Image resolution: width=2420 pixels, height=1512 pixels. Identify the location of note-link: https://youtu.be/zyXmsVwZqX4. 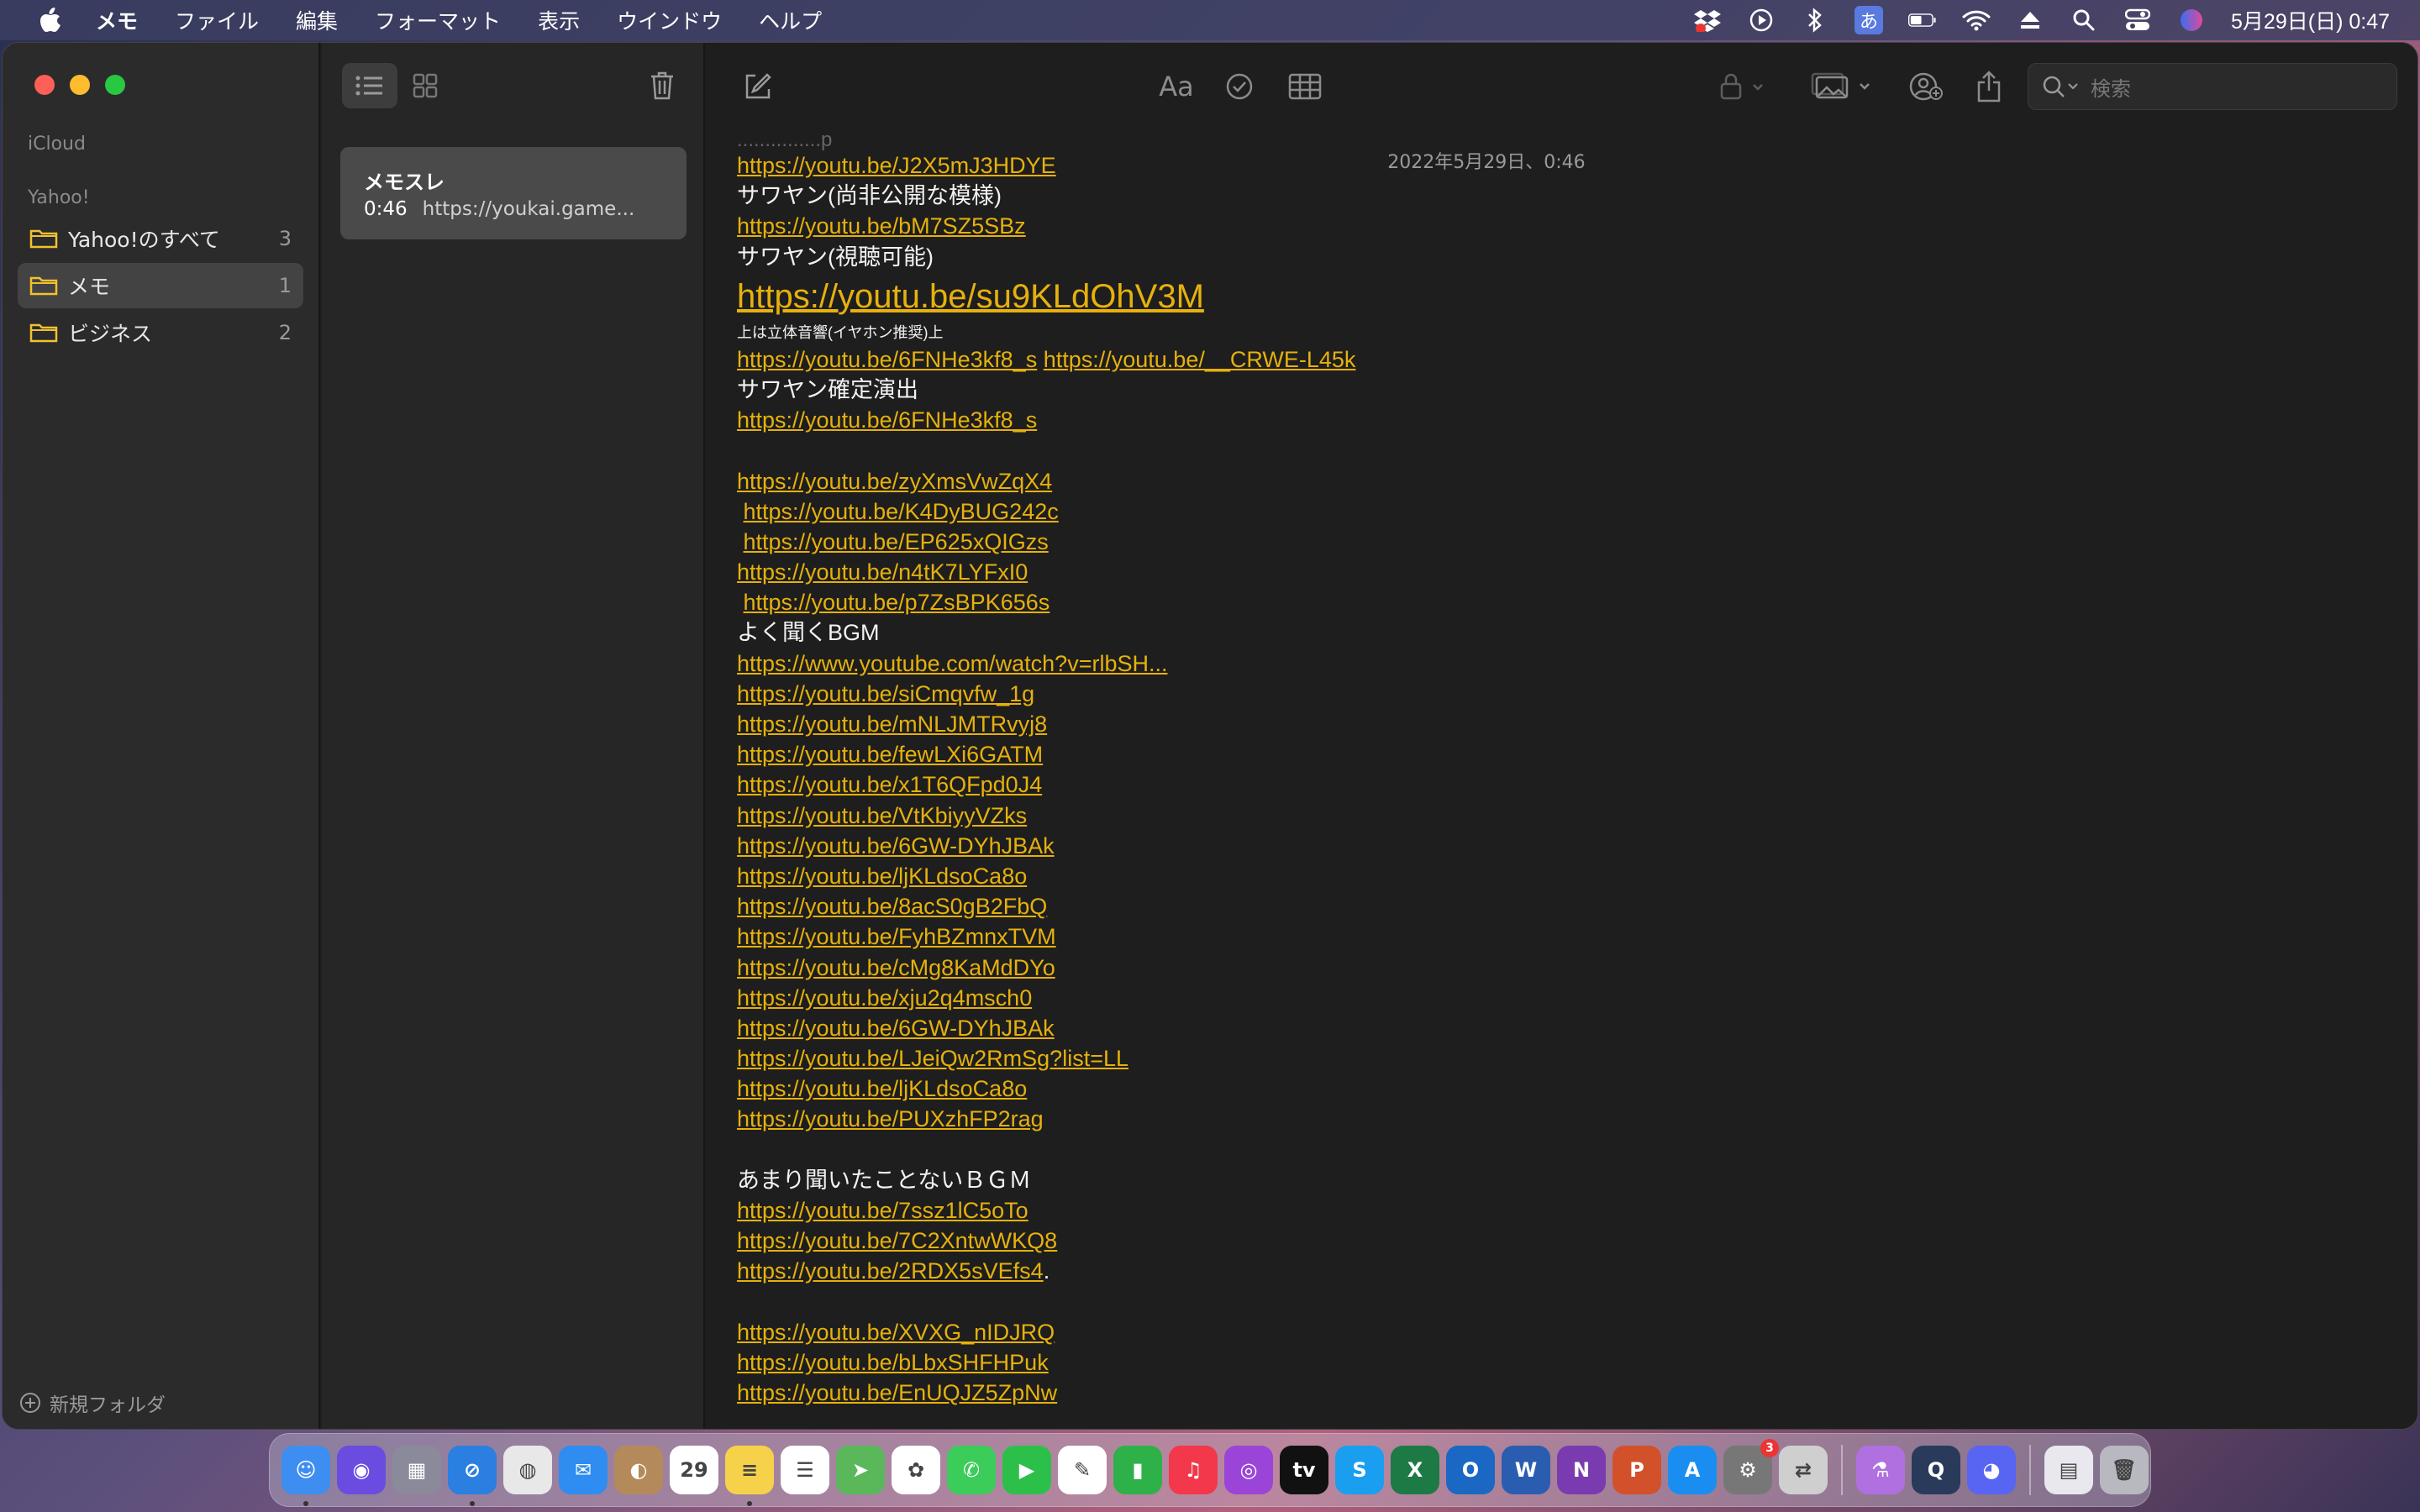
(895, 481).